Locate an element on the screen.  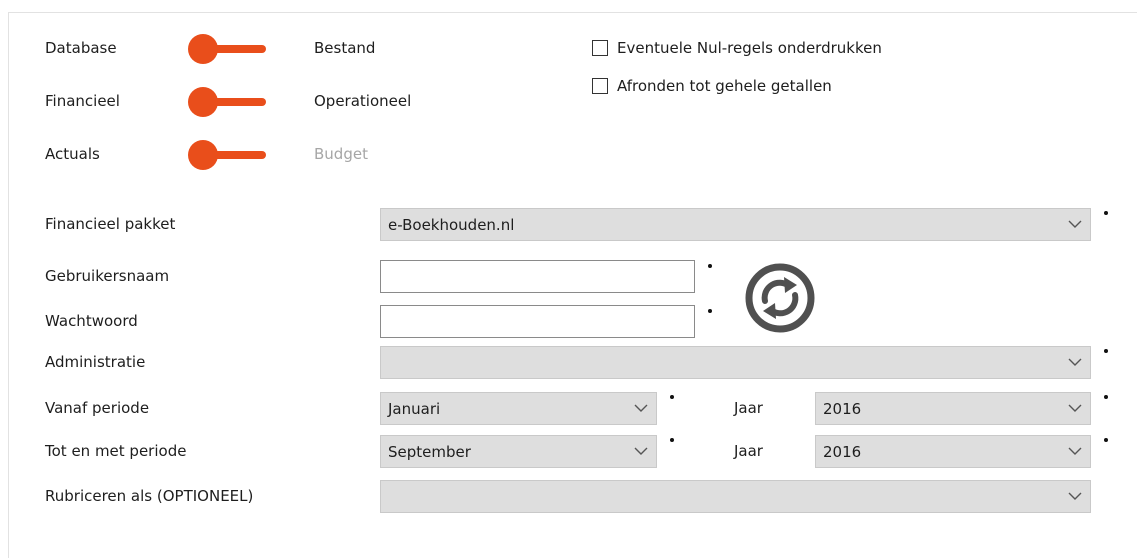
administration-label: Administratie is located at coordinates (95, 362).